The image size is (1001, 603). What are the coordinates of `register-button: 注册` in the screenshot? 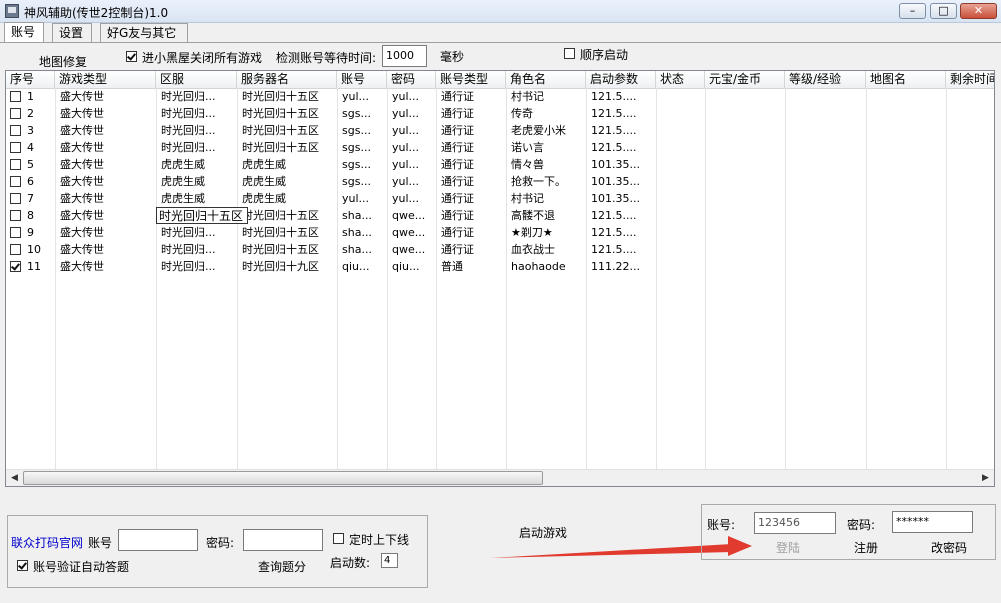 It's located at (866, 547).